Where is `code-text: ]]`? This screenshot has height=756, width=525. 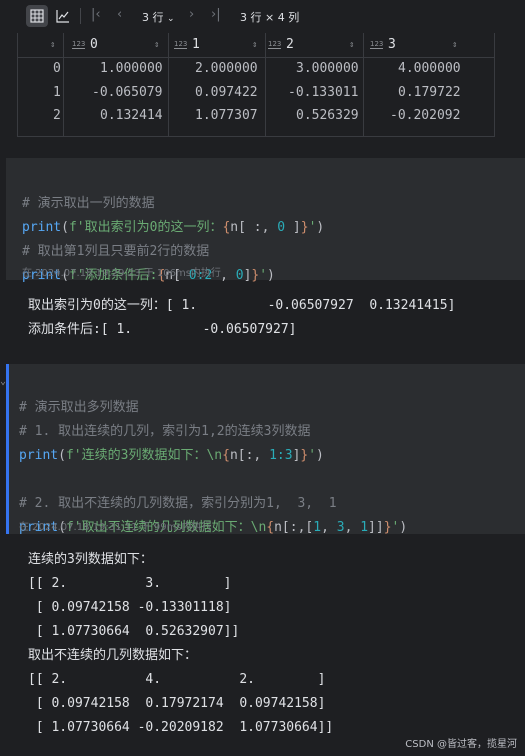
code-text: ]] is located at coordinates (376, 527).